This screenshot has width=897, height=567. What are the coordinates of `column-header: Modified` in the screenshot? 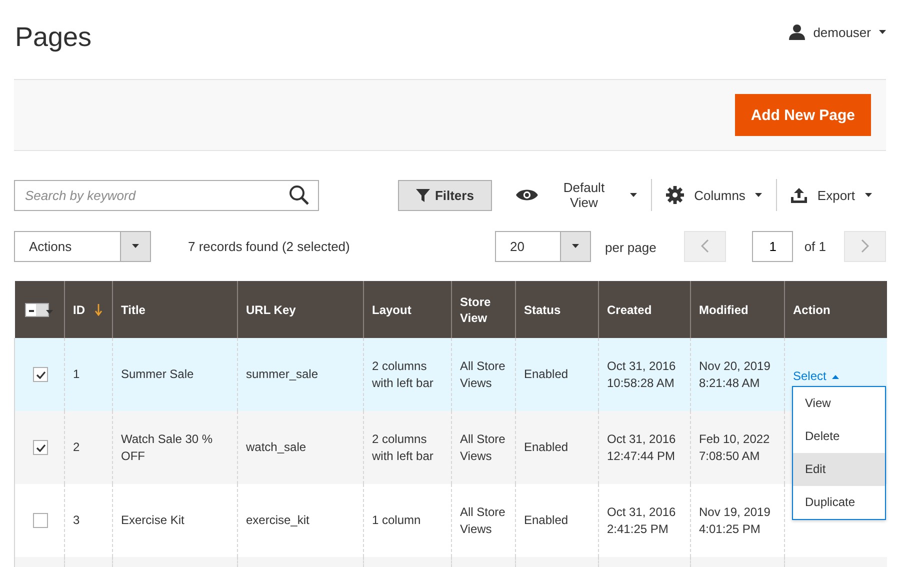 It's located at (737, 309).